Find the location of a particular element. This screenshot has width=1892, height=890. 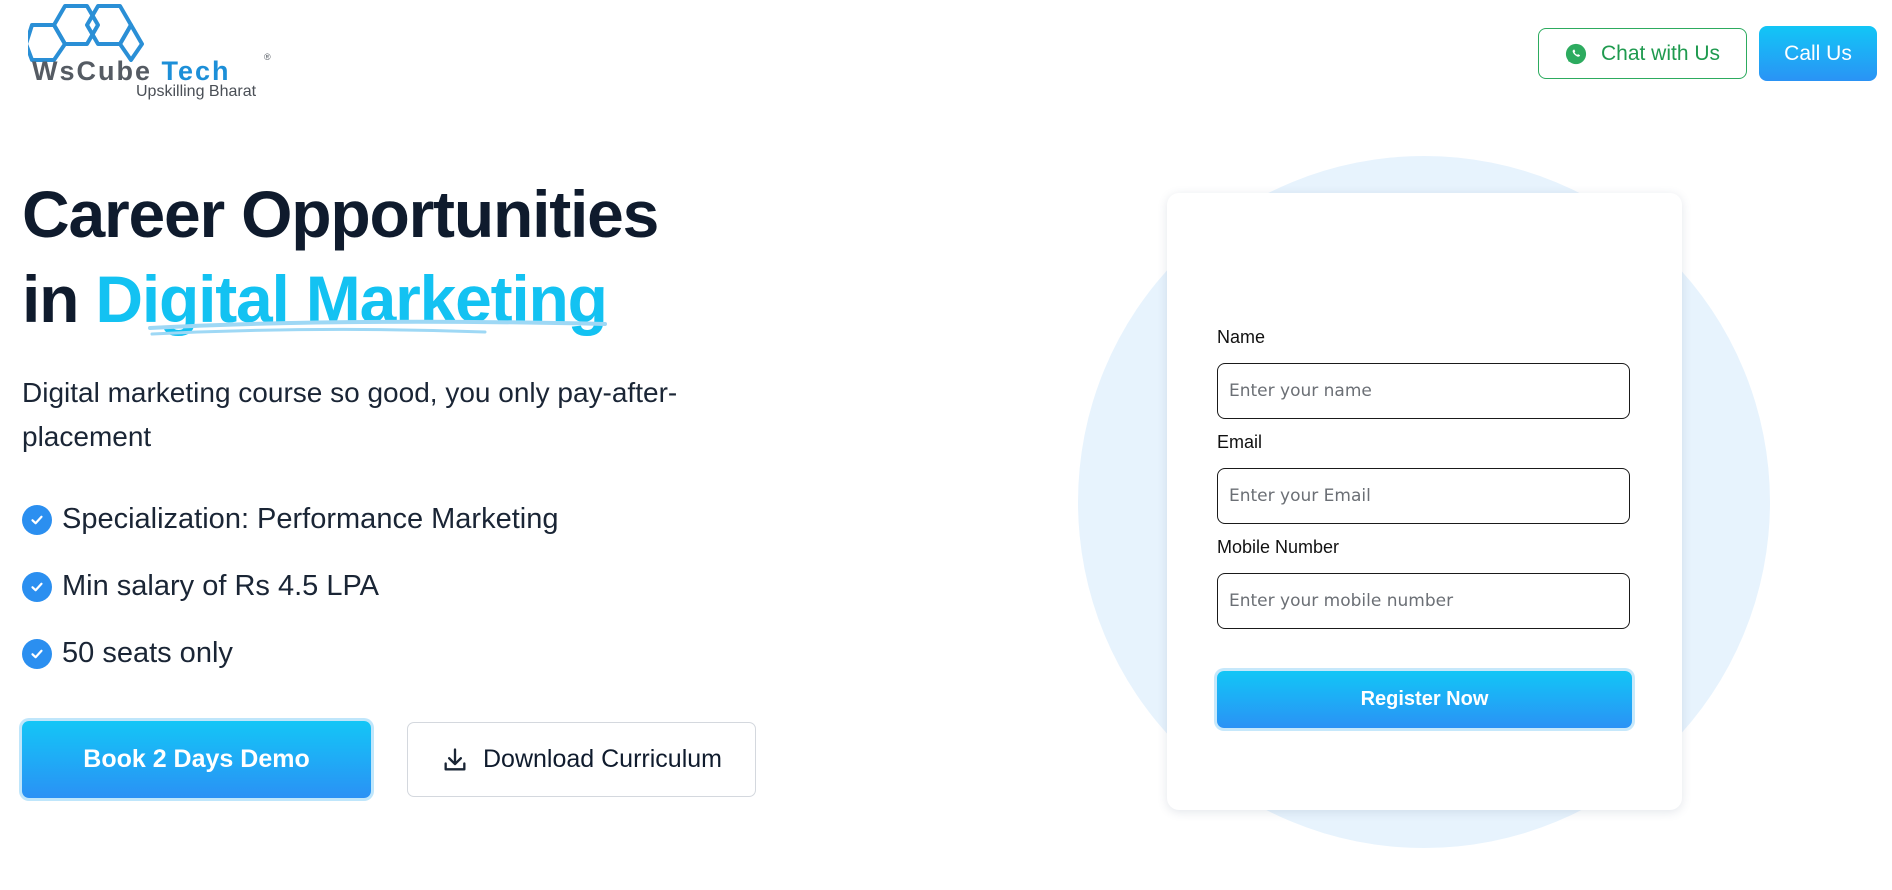

register-now-button: Register Now is located at coordinates (1424, 699).